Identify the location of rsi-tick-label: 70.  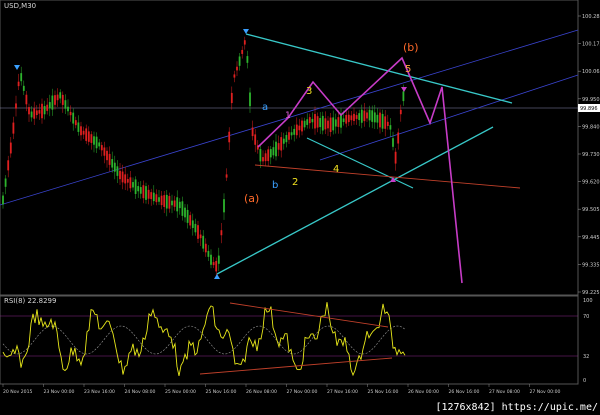
(586, 317).